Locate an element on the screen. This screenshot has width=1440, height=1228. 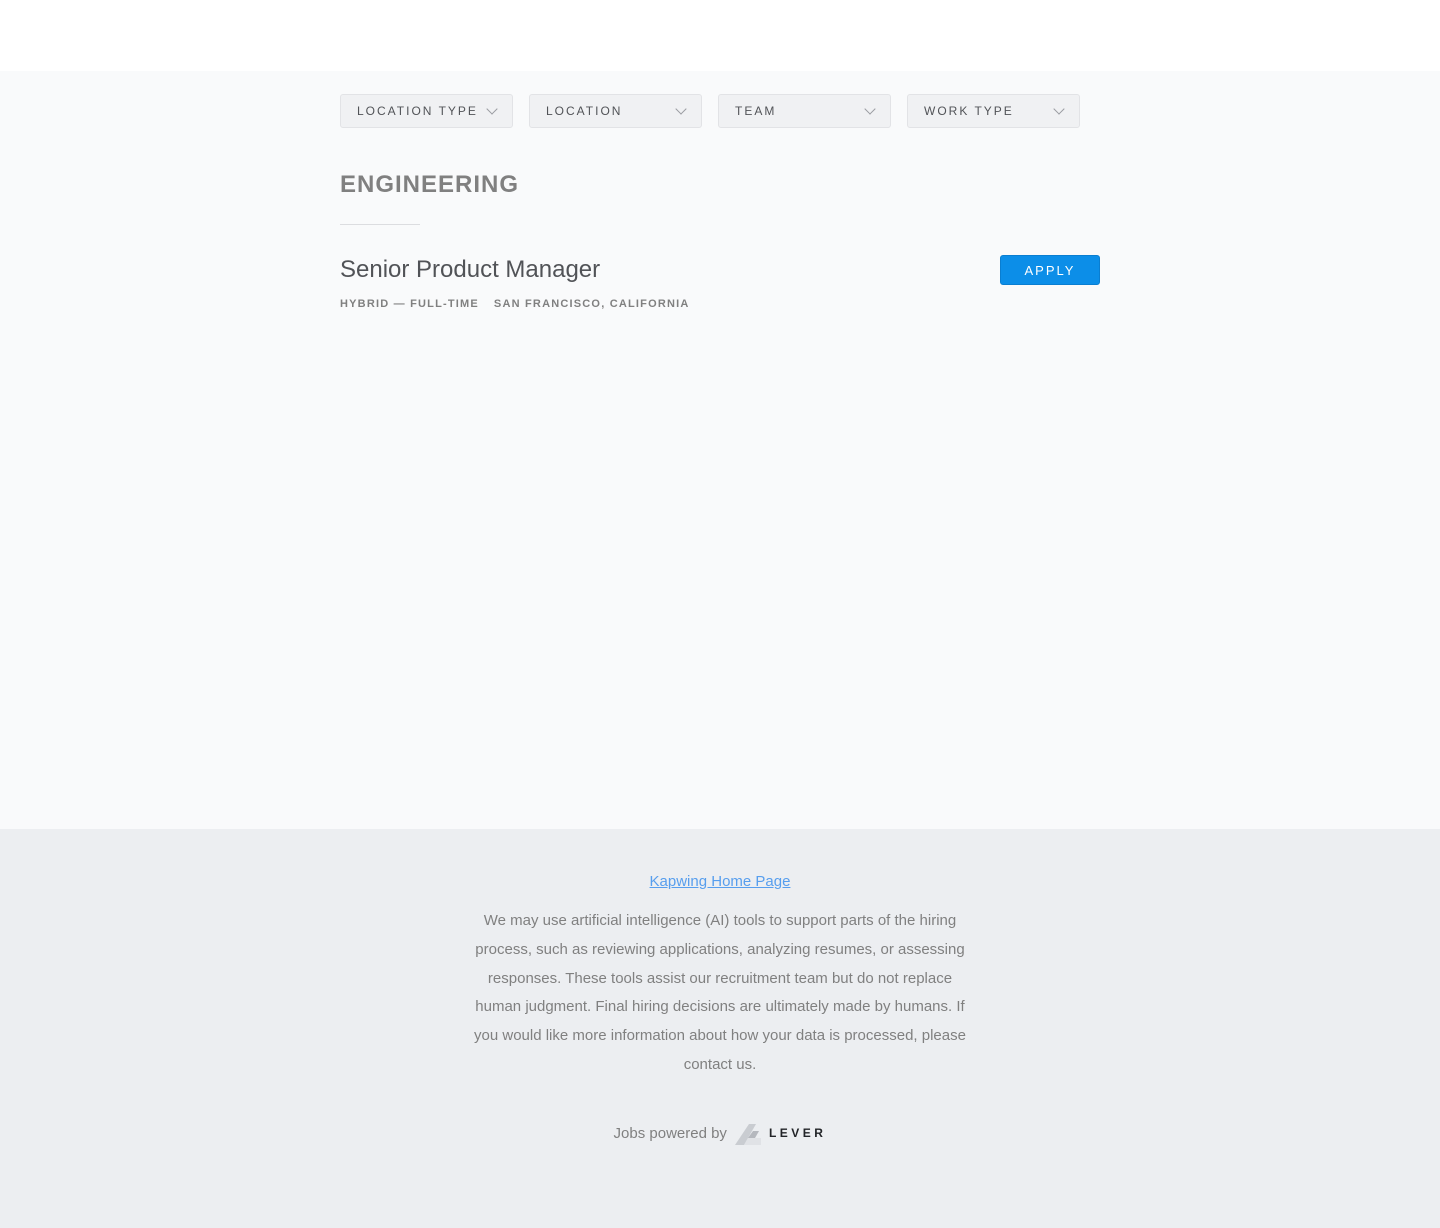
lever-wordmark: LEVER is located at coordinates (797, 1133).